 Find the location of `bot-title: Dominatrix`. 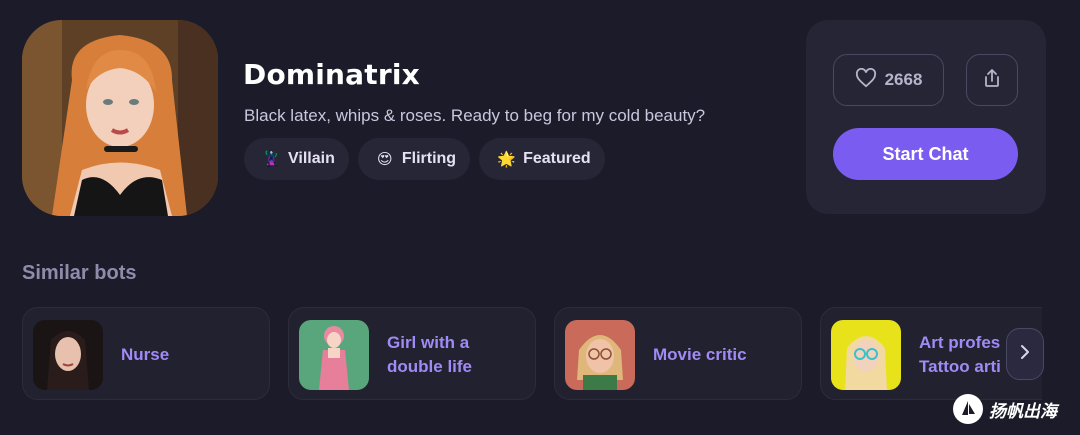

bot-title: Dominatrix is located at coordinates (331, 74).